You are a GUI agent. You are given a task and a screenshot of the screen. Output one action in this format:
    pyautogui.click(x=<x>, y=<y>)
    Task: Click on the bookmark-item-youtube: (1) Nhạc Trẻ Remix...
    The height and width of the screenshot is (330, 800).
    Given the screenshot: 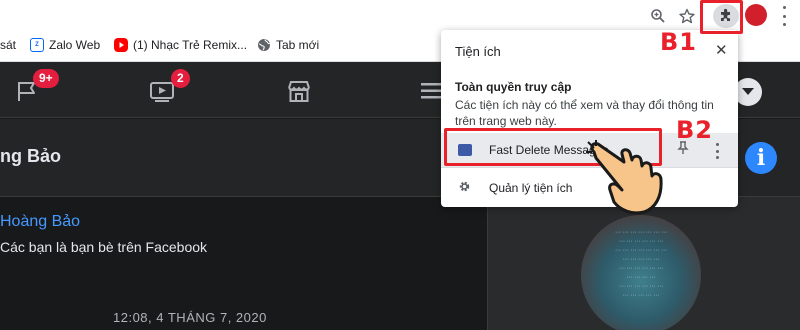 What is the action you would take?
    pyautogui.click(x=180, y=45)
    